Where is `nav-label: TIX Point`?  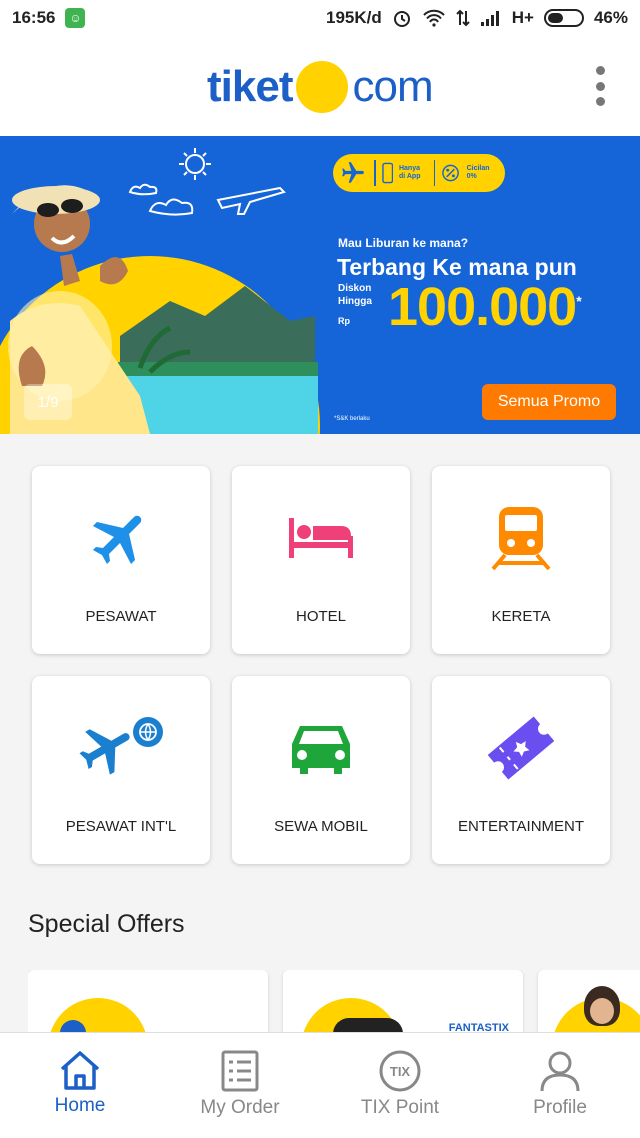
nav-label: TIX Point is located at coordinates (400, 1107).